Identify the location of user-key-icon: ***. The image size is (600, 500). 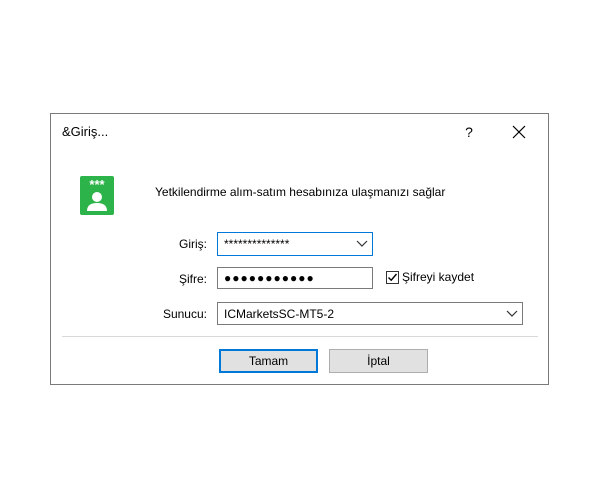
(97, 195).